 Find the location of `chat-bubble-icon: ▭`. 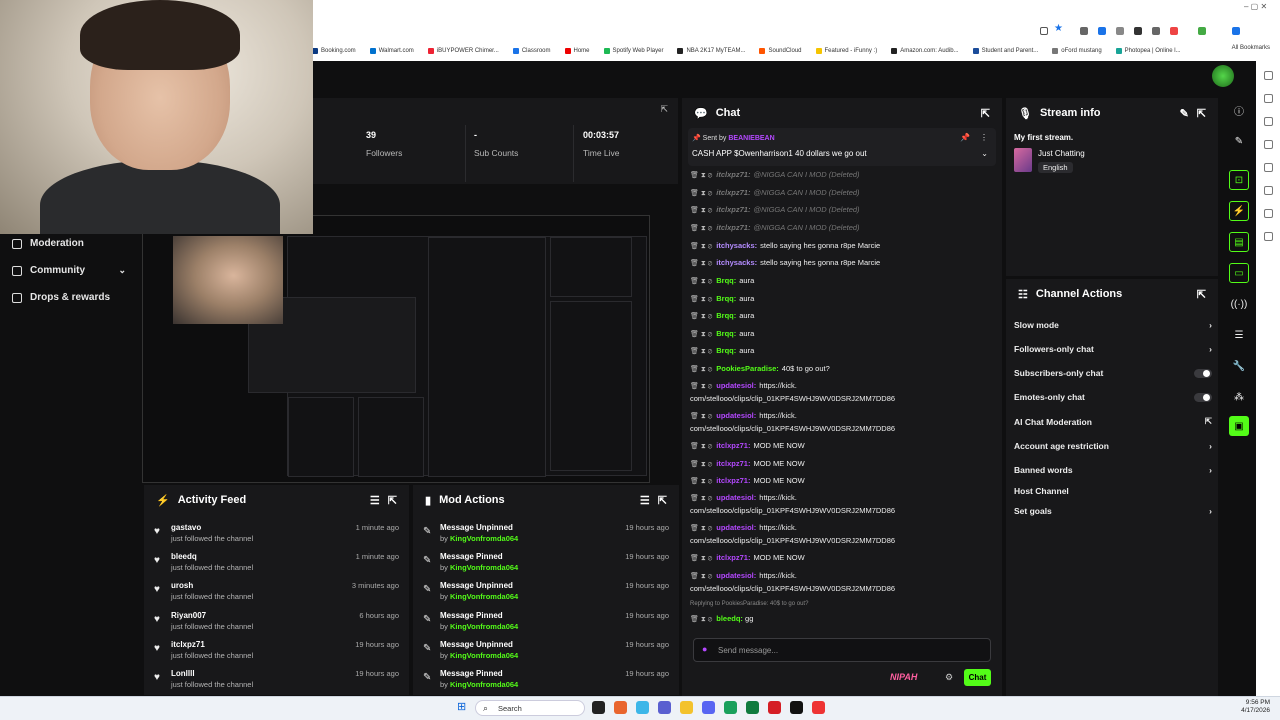

chat-bubble-icon: ▭ is located at coordinates (1239, 273).